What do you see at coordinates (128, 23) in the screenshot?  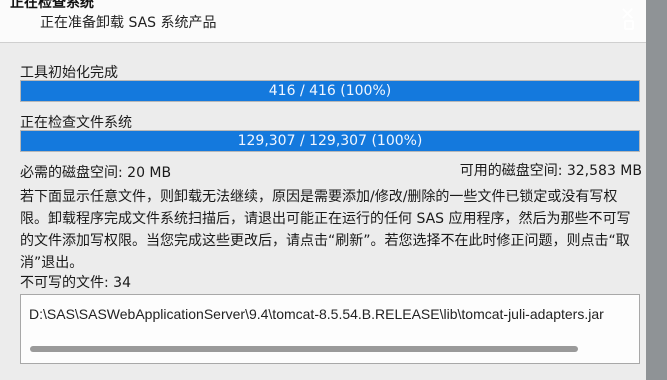 I see `header-status: 正在准备卸载 SAS 系统产品` at bounding box center [128, 23].